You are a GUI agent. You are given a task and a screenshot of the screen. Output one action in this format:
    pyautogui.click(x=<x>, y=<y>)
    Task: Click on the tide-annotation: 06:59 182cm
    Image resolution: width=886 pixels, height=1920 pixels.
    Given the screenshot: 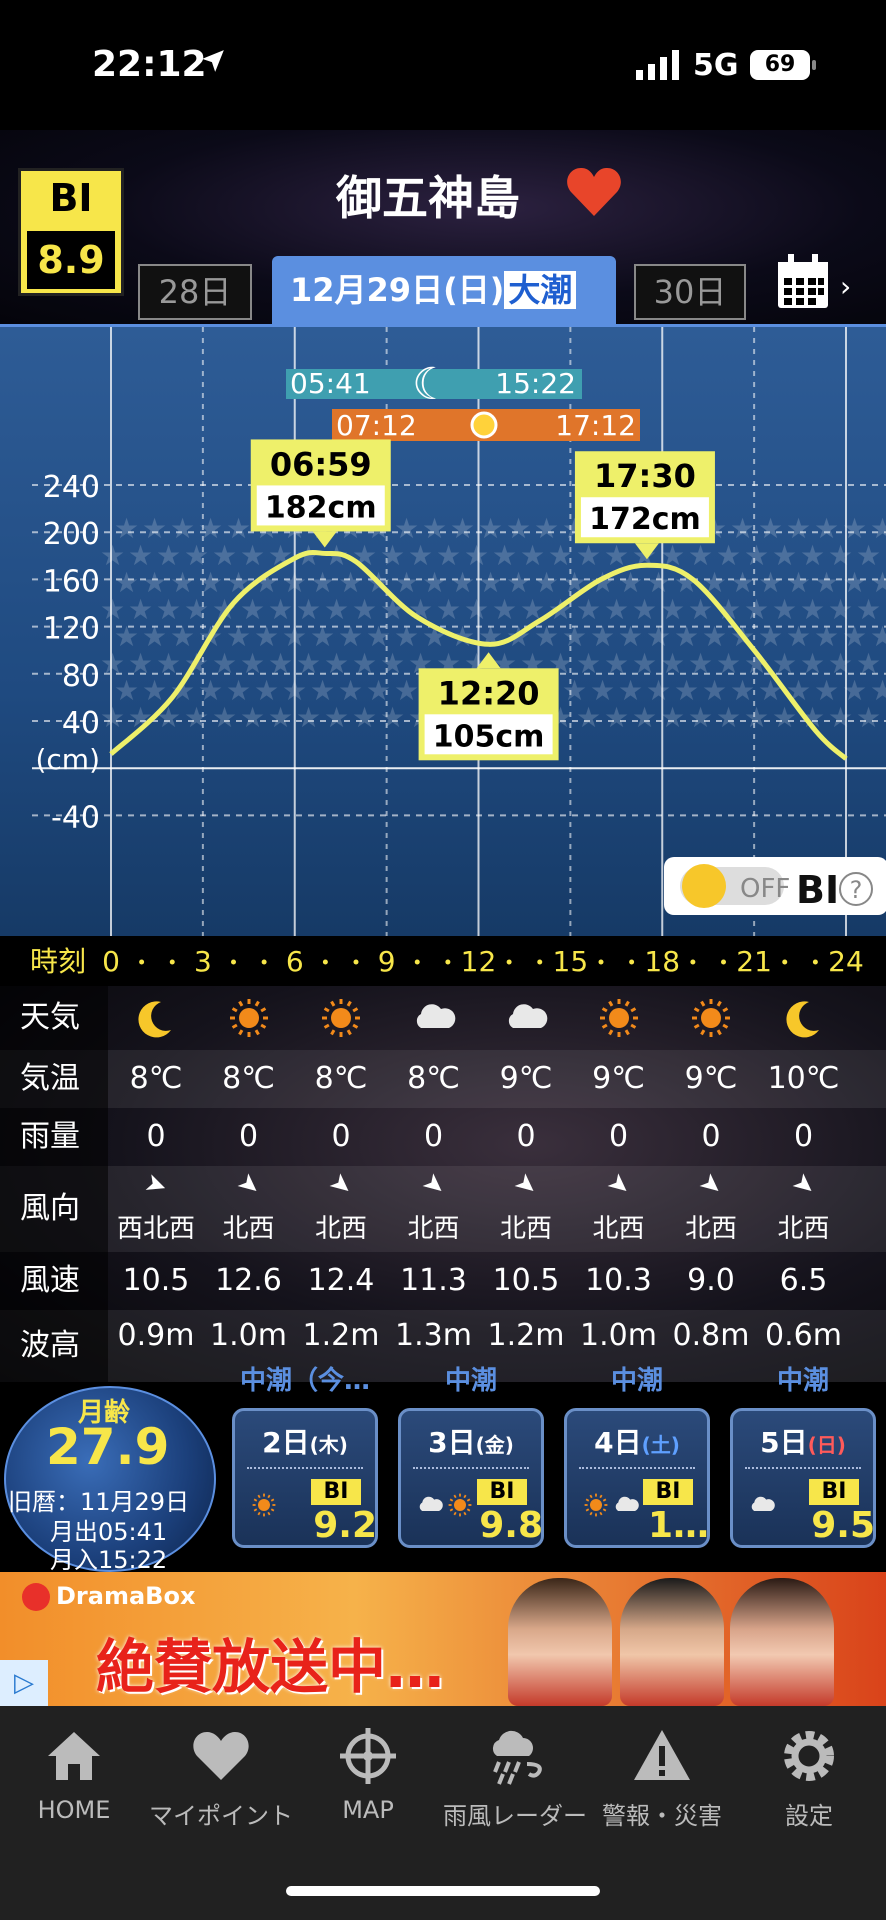 What is the action you would take?
    pyautogui.click(x=320, y=493)
    